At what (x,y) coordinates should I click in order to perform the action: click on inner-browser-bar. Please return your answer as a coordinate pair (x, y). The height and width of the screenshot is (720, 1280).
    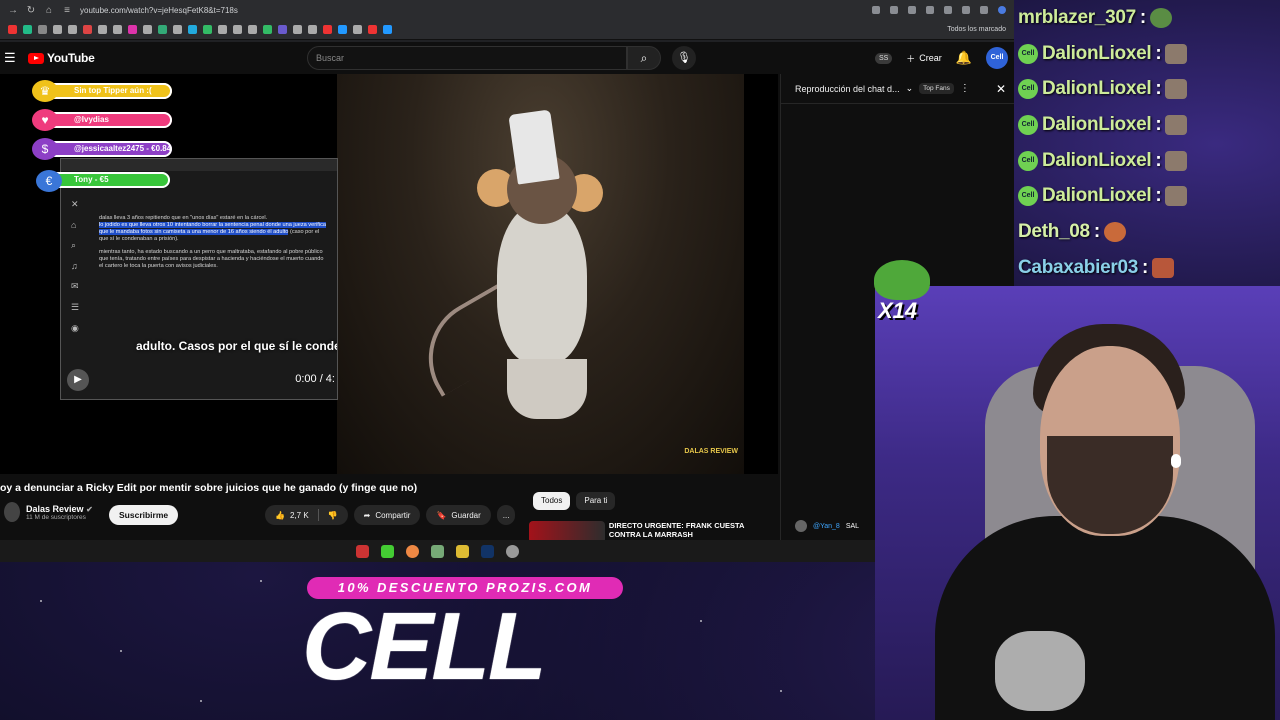
    Looking at the image, I should click on (199, 165).